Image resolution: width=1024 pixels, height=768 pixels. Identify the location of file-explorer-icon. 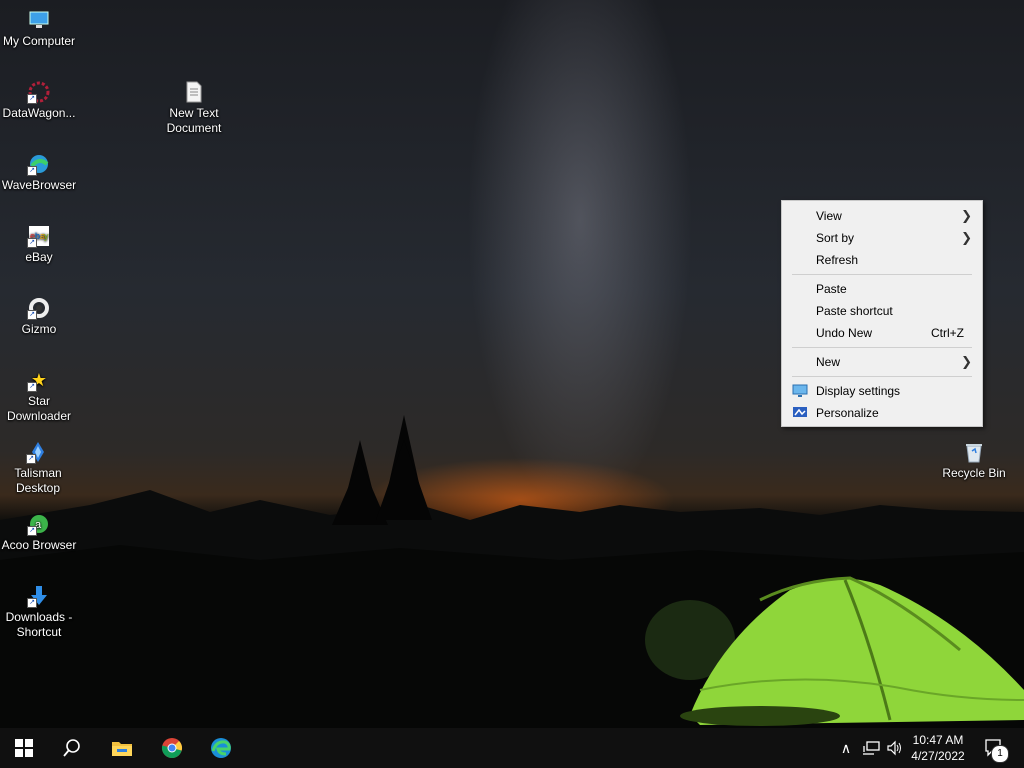
(122, 749).